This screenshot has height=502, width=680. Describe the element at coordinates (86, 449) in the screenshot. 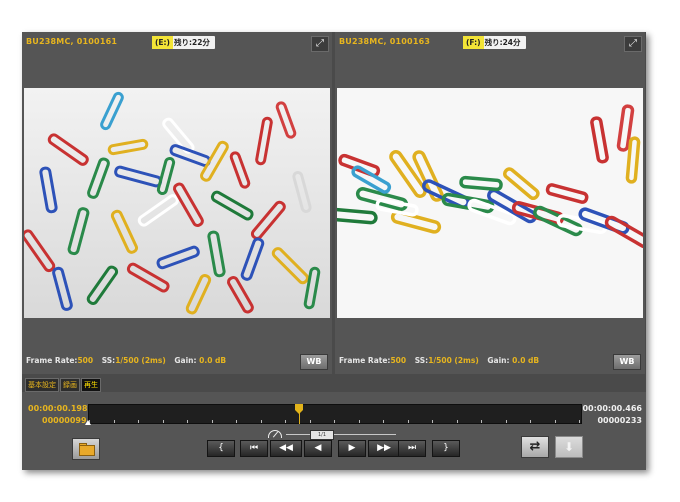

I see `open-folder-button` at that location.